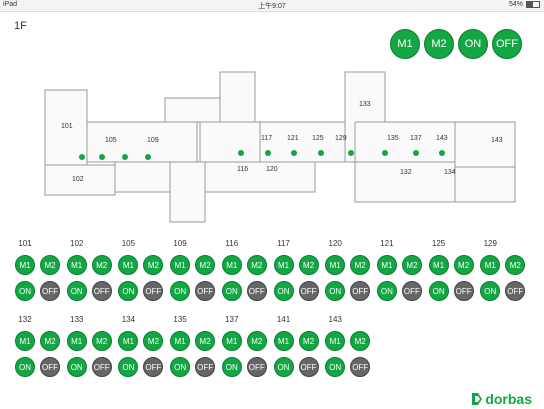 The height and width of the screenshot is (409, 544). Describe the element at coordinates (205, 341) in the screenshot. I see `room-135-m2-button: M2` at that location.